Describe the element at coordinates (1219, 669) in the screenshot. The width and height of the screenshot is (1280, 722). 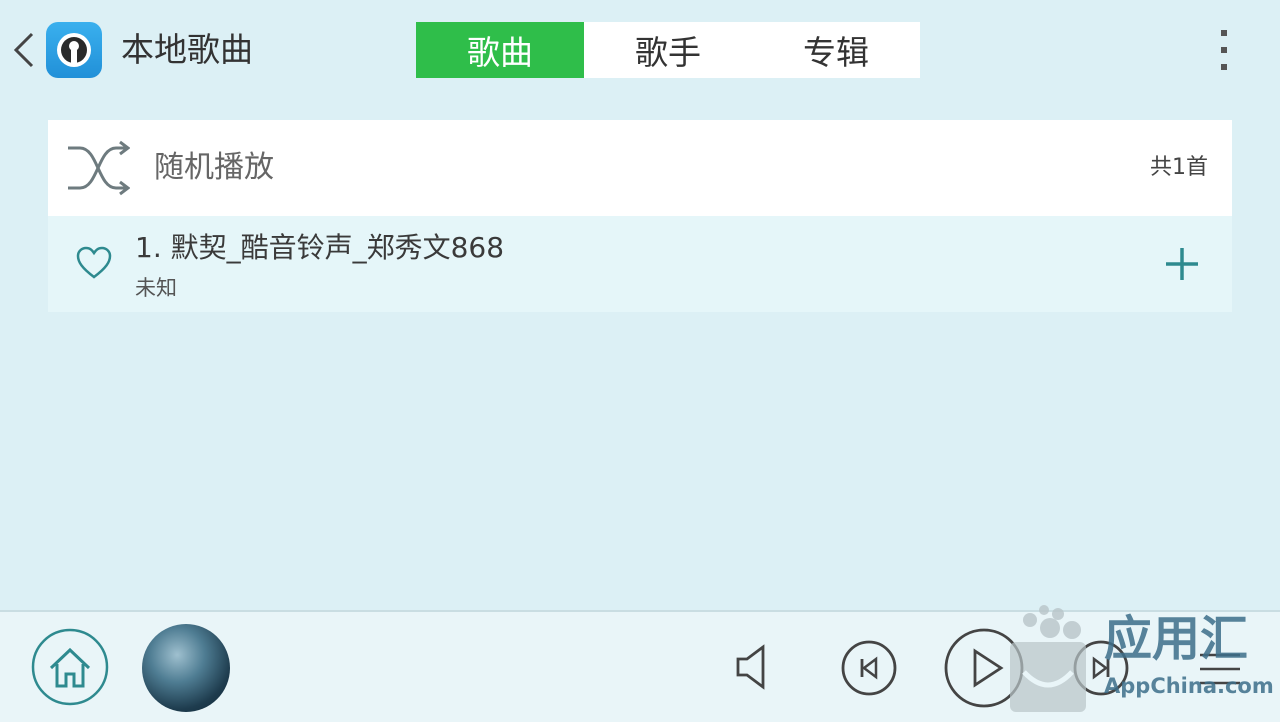
I see `playlist-icon` at that location.